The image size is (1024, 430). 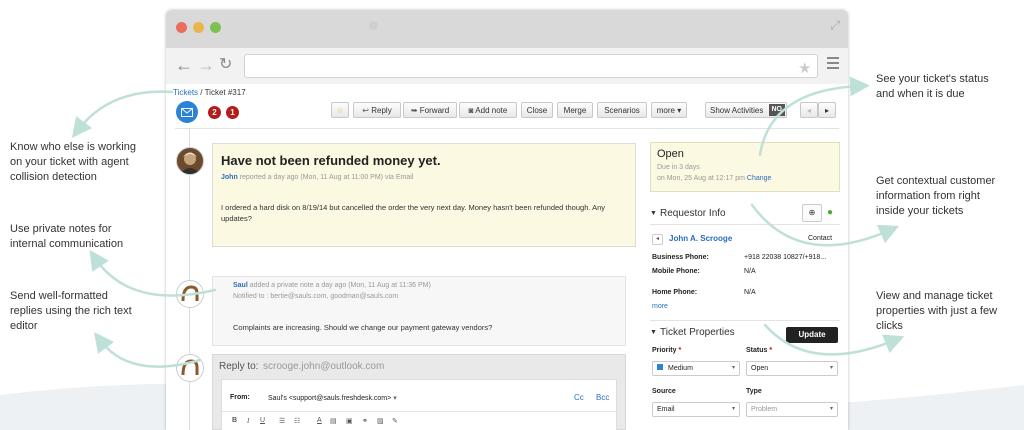 I want to click on highlight-icon: ▤, so click(x=333, y=421).